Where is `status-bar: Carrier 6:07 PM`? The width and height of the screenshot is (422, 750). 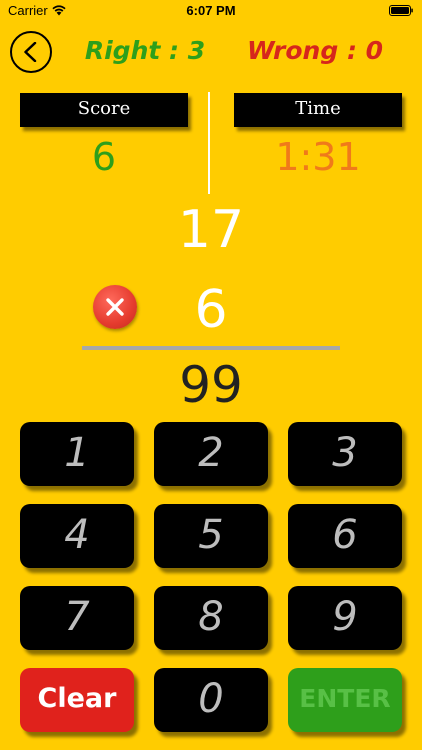 status-bar: Carrier 6:07 PM is located at coordinates (211, 11).